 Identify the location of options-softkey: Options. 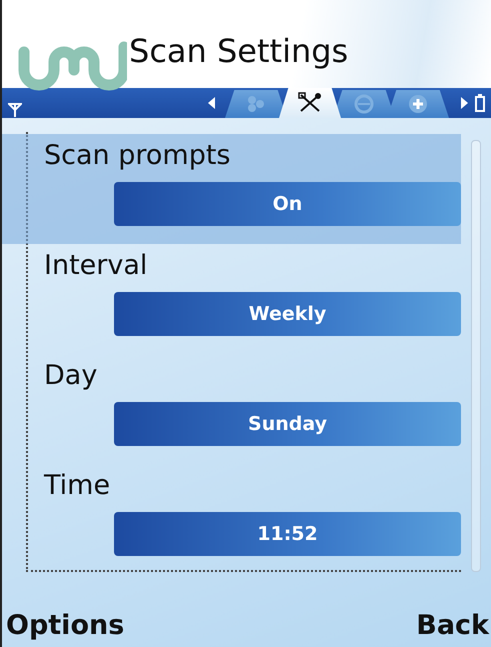
(65, 625).